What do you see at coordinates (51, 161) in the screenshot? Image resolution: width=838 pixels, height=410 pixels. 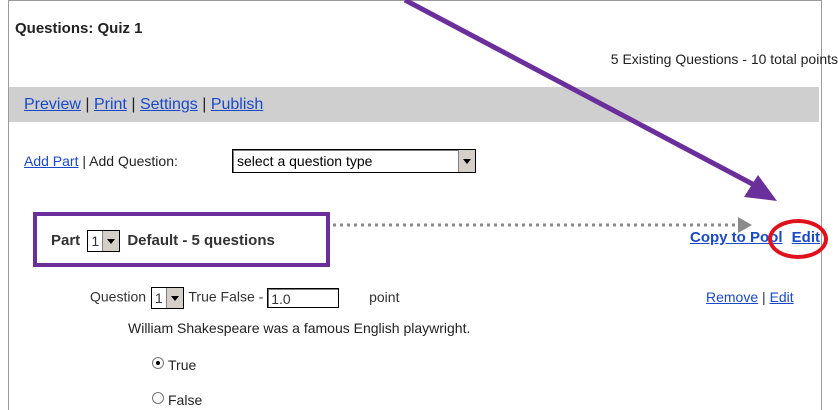 I see `add-part-link: Add Part` at bounding box center [51, 161].